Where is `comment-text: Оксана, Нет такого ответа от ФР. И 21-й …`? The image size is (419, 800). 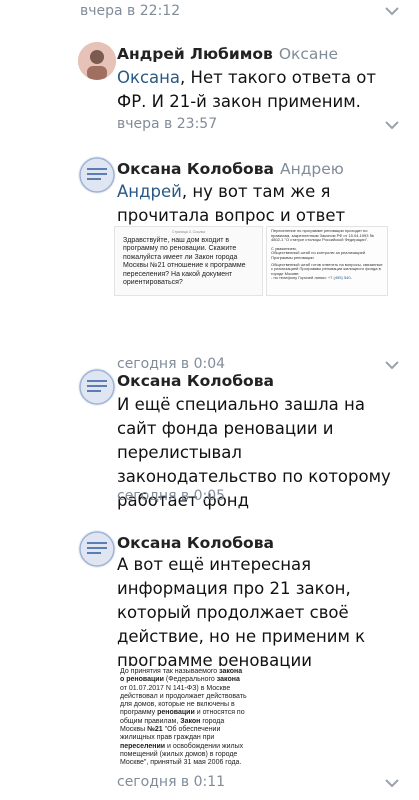
comment-text: Оксана, Нет такого ответа от ФР. И 21-й … is located at coordinates (247, 89).